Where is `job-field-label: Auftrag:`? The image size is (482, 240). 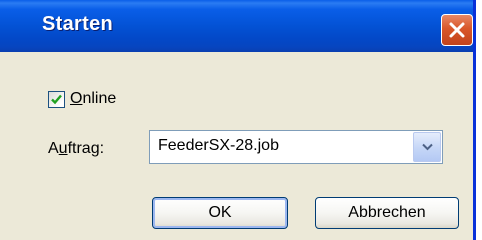 job-field-label: Auftrag: is located at coordinates (76, 149).